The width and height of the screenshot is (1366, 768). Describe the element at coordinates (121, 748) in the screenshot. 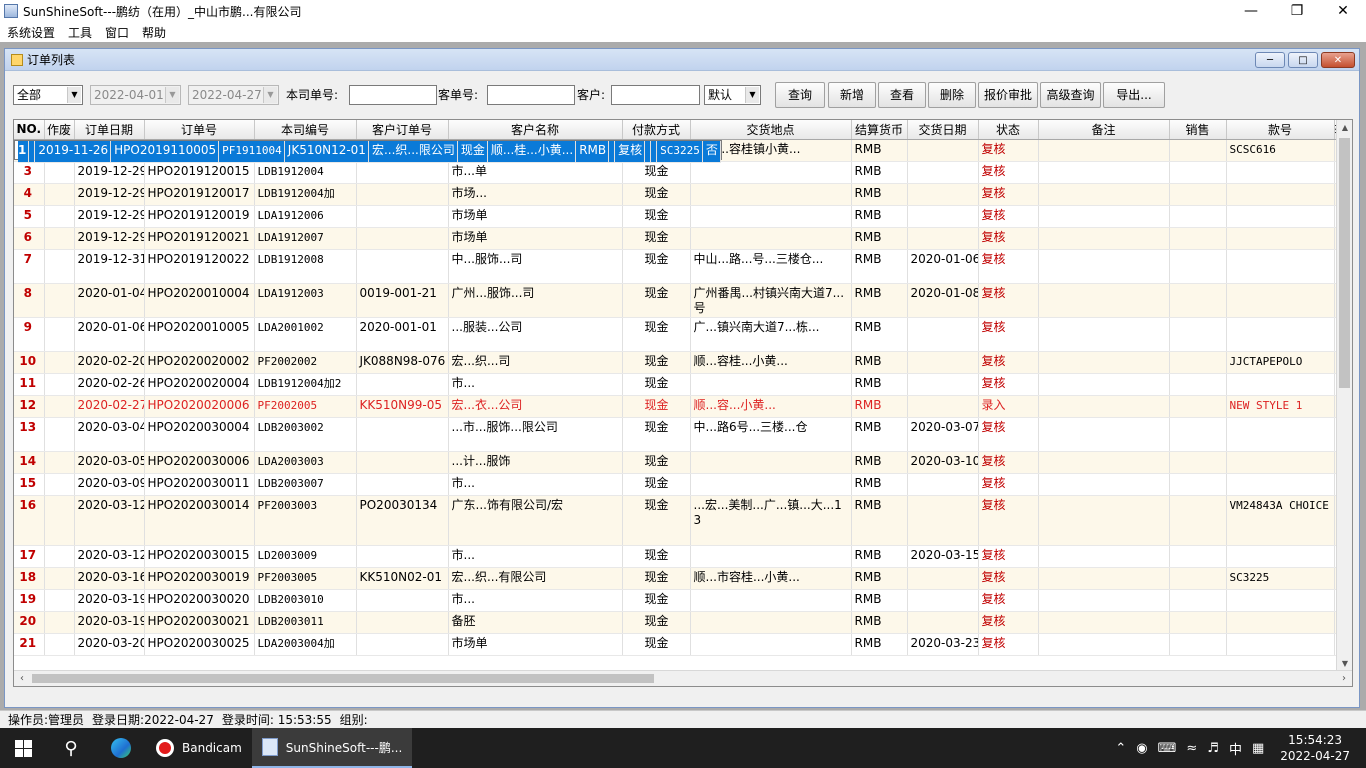

I see `edge-browser-icon` at that location.